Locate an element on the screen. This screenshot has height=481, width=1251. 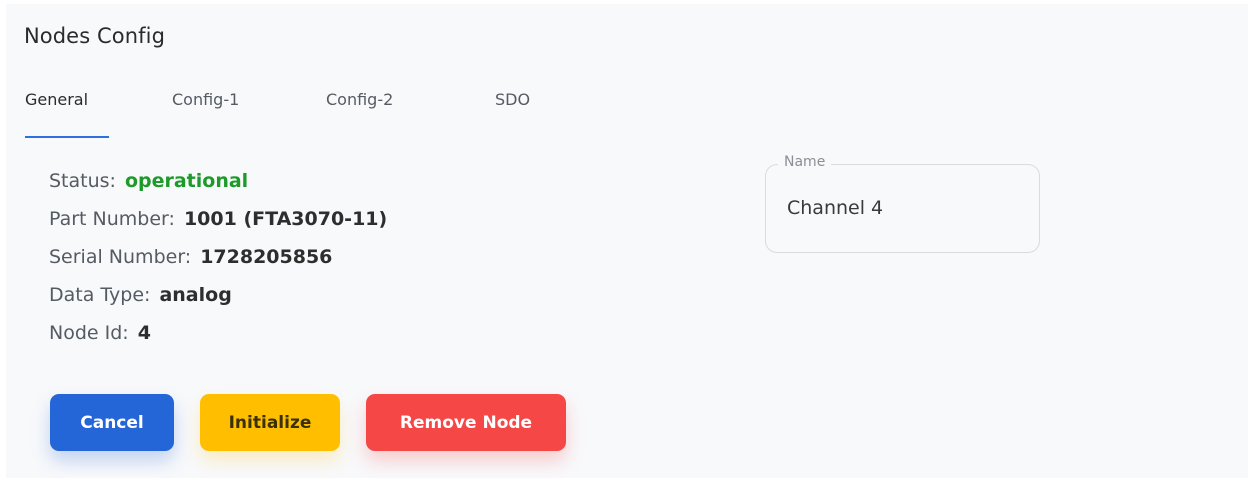
part-number-label: Part Number: is located at coordinates (112, 219).